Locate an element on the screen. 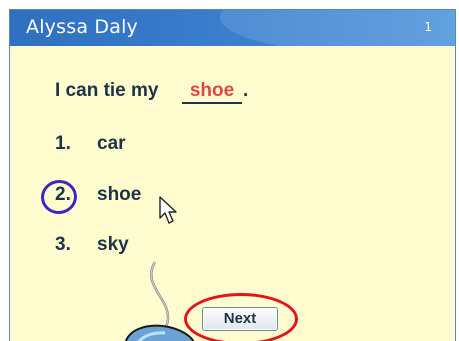 This screenshot has height=341, width=459. option-2-word: shoe is located at coordinates (119, 195).